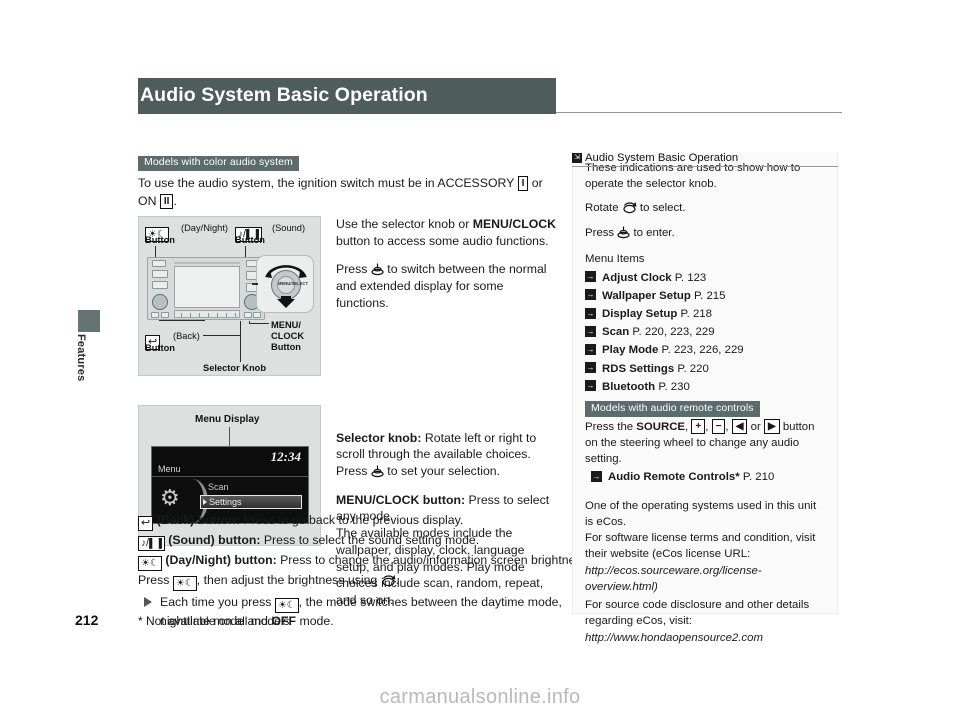  What do you see at coordinates (214, 540) in the screenshot?
I see `sound-button-name: (Sound) button:` at bounding box center [214, 540].